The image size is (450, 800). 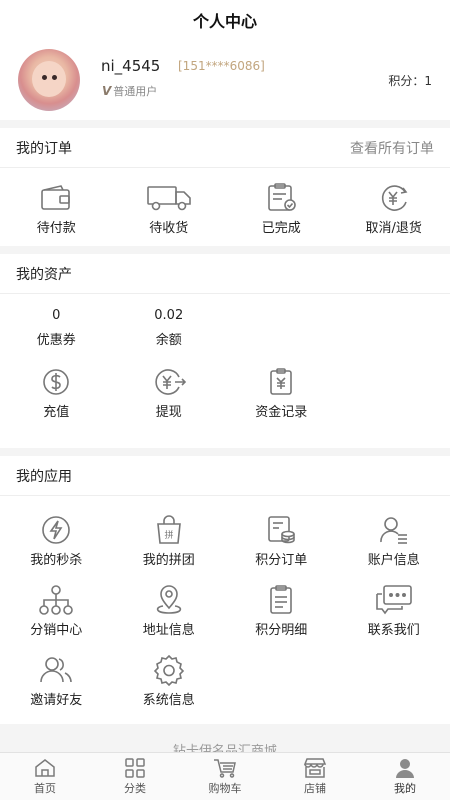 I want to click on store-icon, so click(x=315, y=768).